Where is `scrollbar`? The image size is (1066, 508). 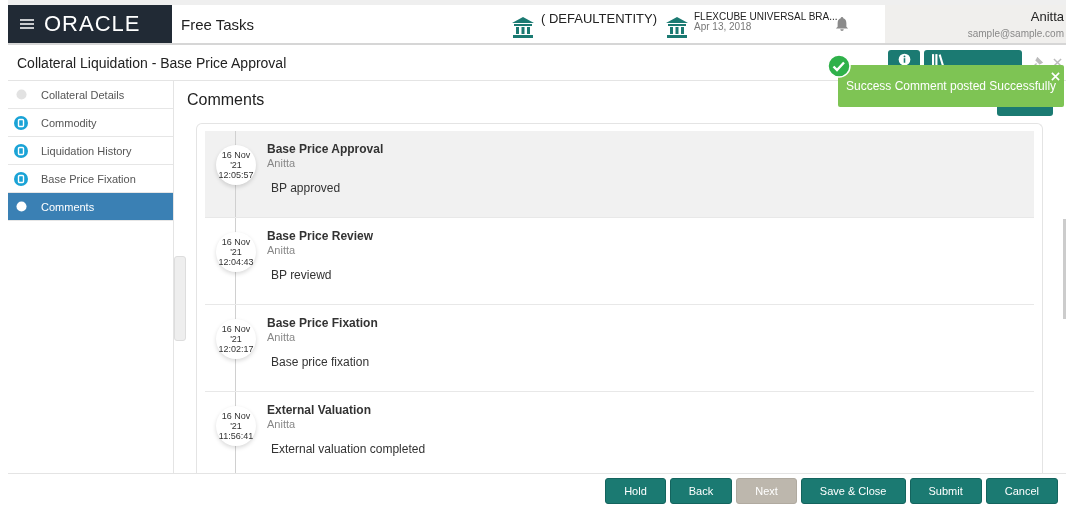 scrollbar is located at coordinates (1064, 269).